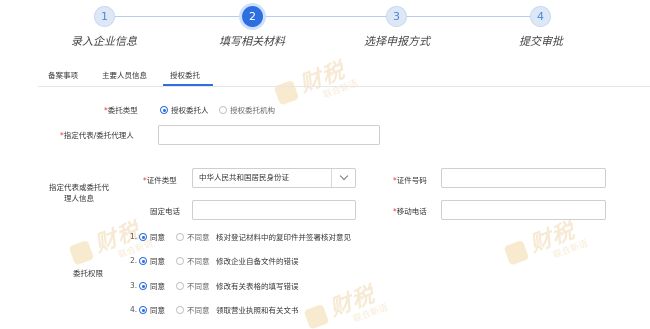 This screenshot has height=329, width=650. I want to click on agent-info-label: 指定代表或委托代理人信息, so click(79, 193).